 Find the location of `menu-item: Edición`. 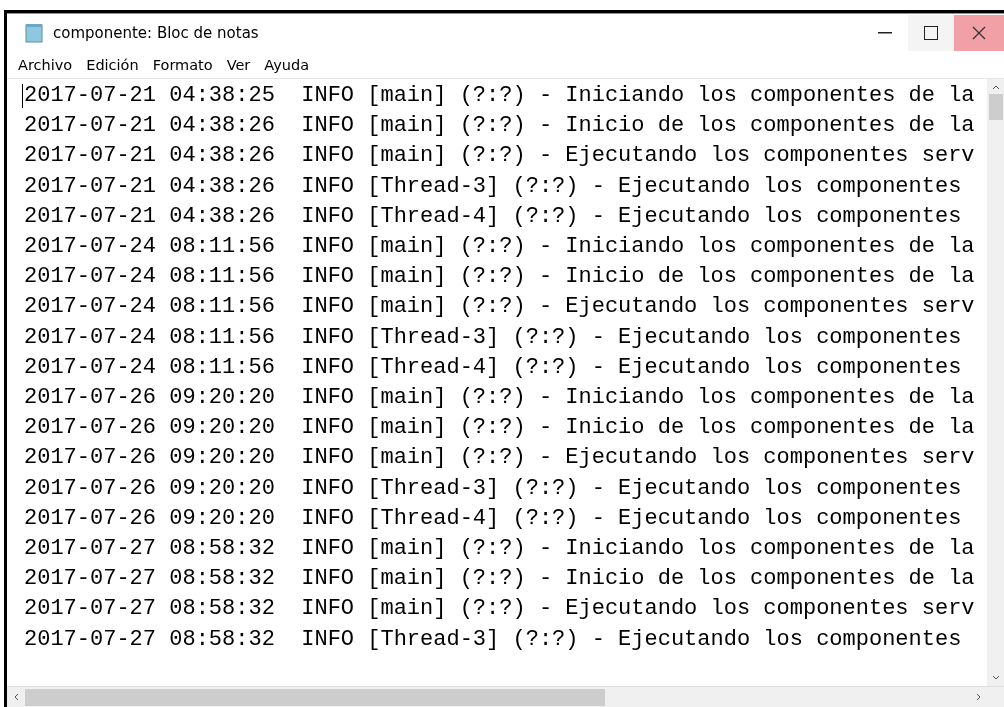

menu-item: Edición is located at coordinates (112, 65).